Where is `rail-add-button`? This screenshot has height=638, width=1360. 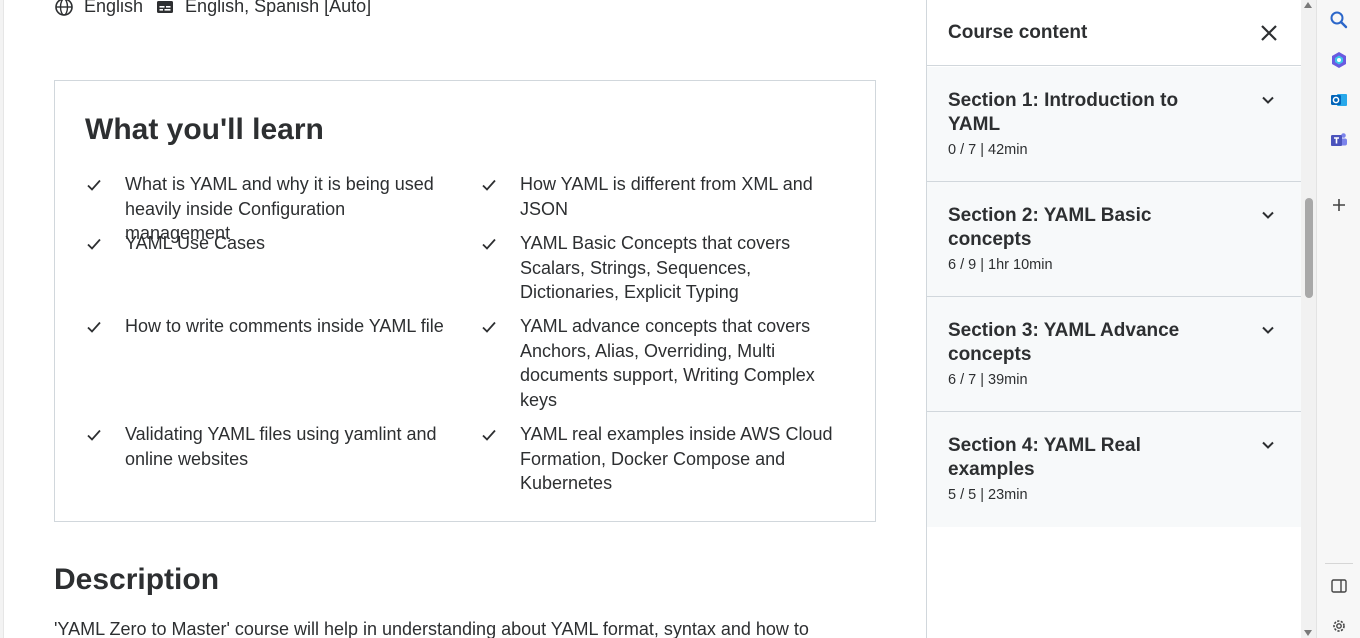 rail-add-button is located at coordinates (1339, 205).